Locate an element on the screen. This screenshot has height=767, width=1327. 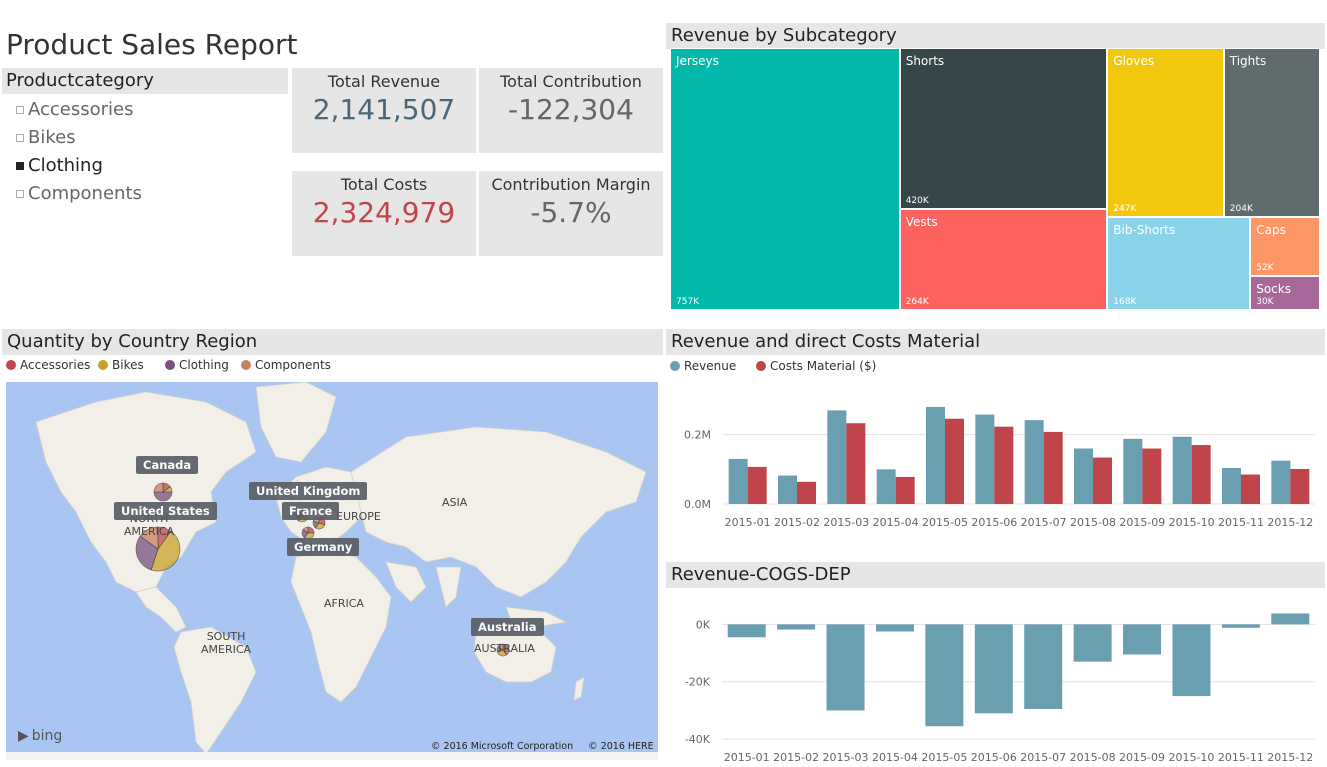
treemap-tile-name: Vests is located at coordinates (921, 221).